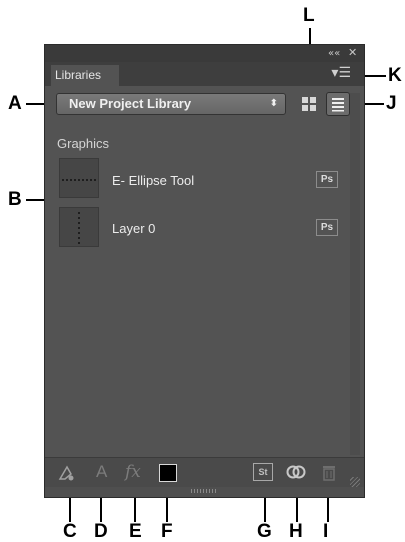 This screenshot has width=405, height=542. I want to click on corner-resize-icon, so click(355, 482).